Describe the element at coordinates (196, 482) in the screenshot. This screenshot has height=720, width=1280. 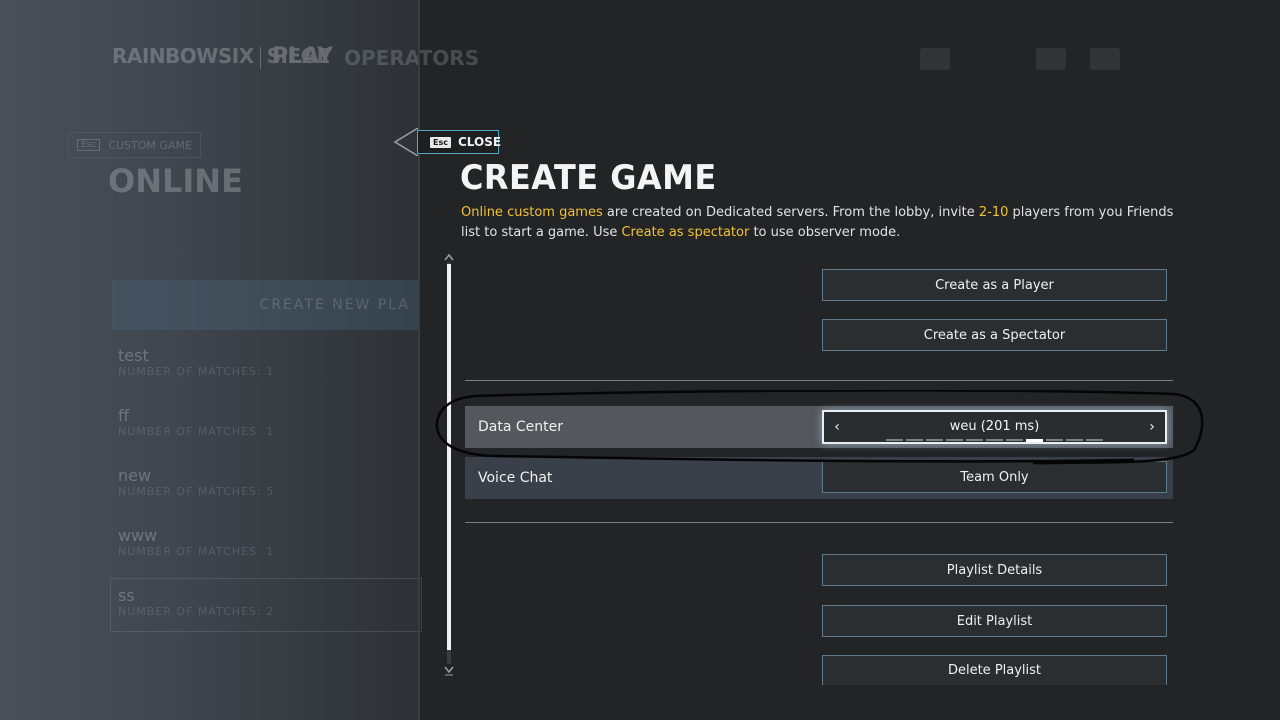
I see `list-item: new NUMBER OF MATCHES: 5` at that location.